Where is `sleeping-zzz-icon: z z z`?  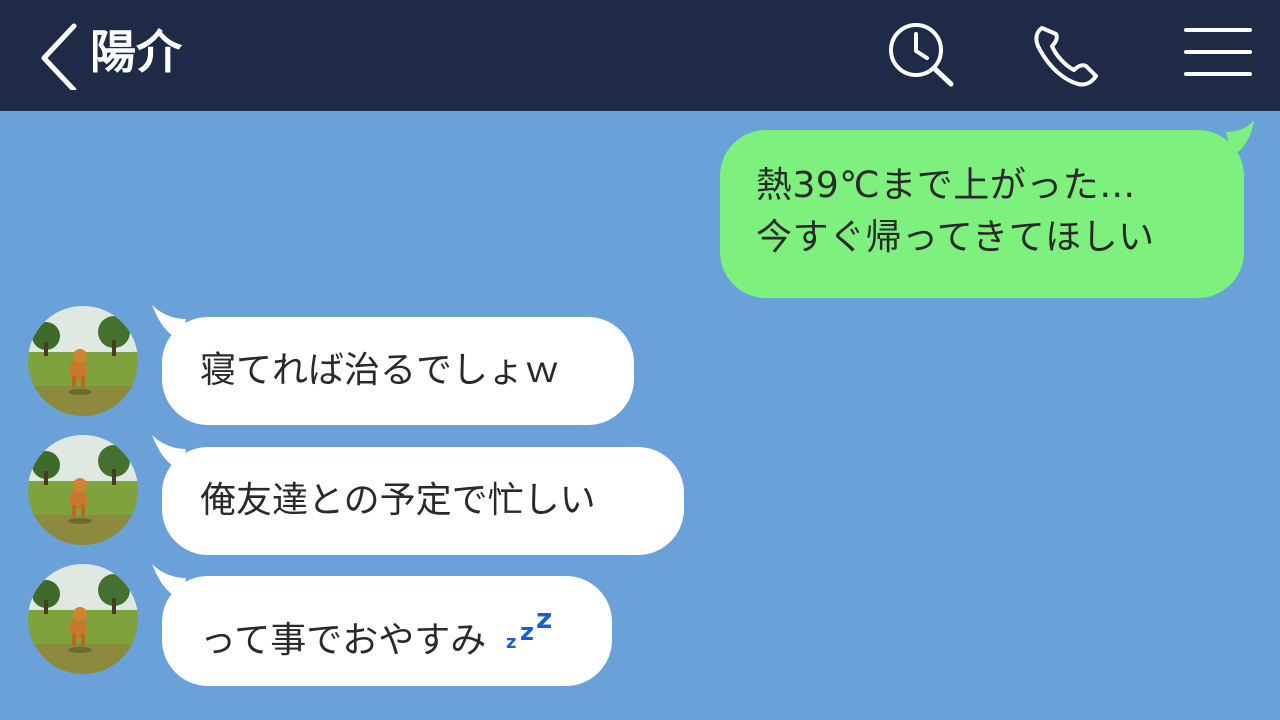
sleeping-zzz-icon: z z z is located at coordinates (529, 628).